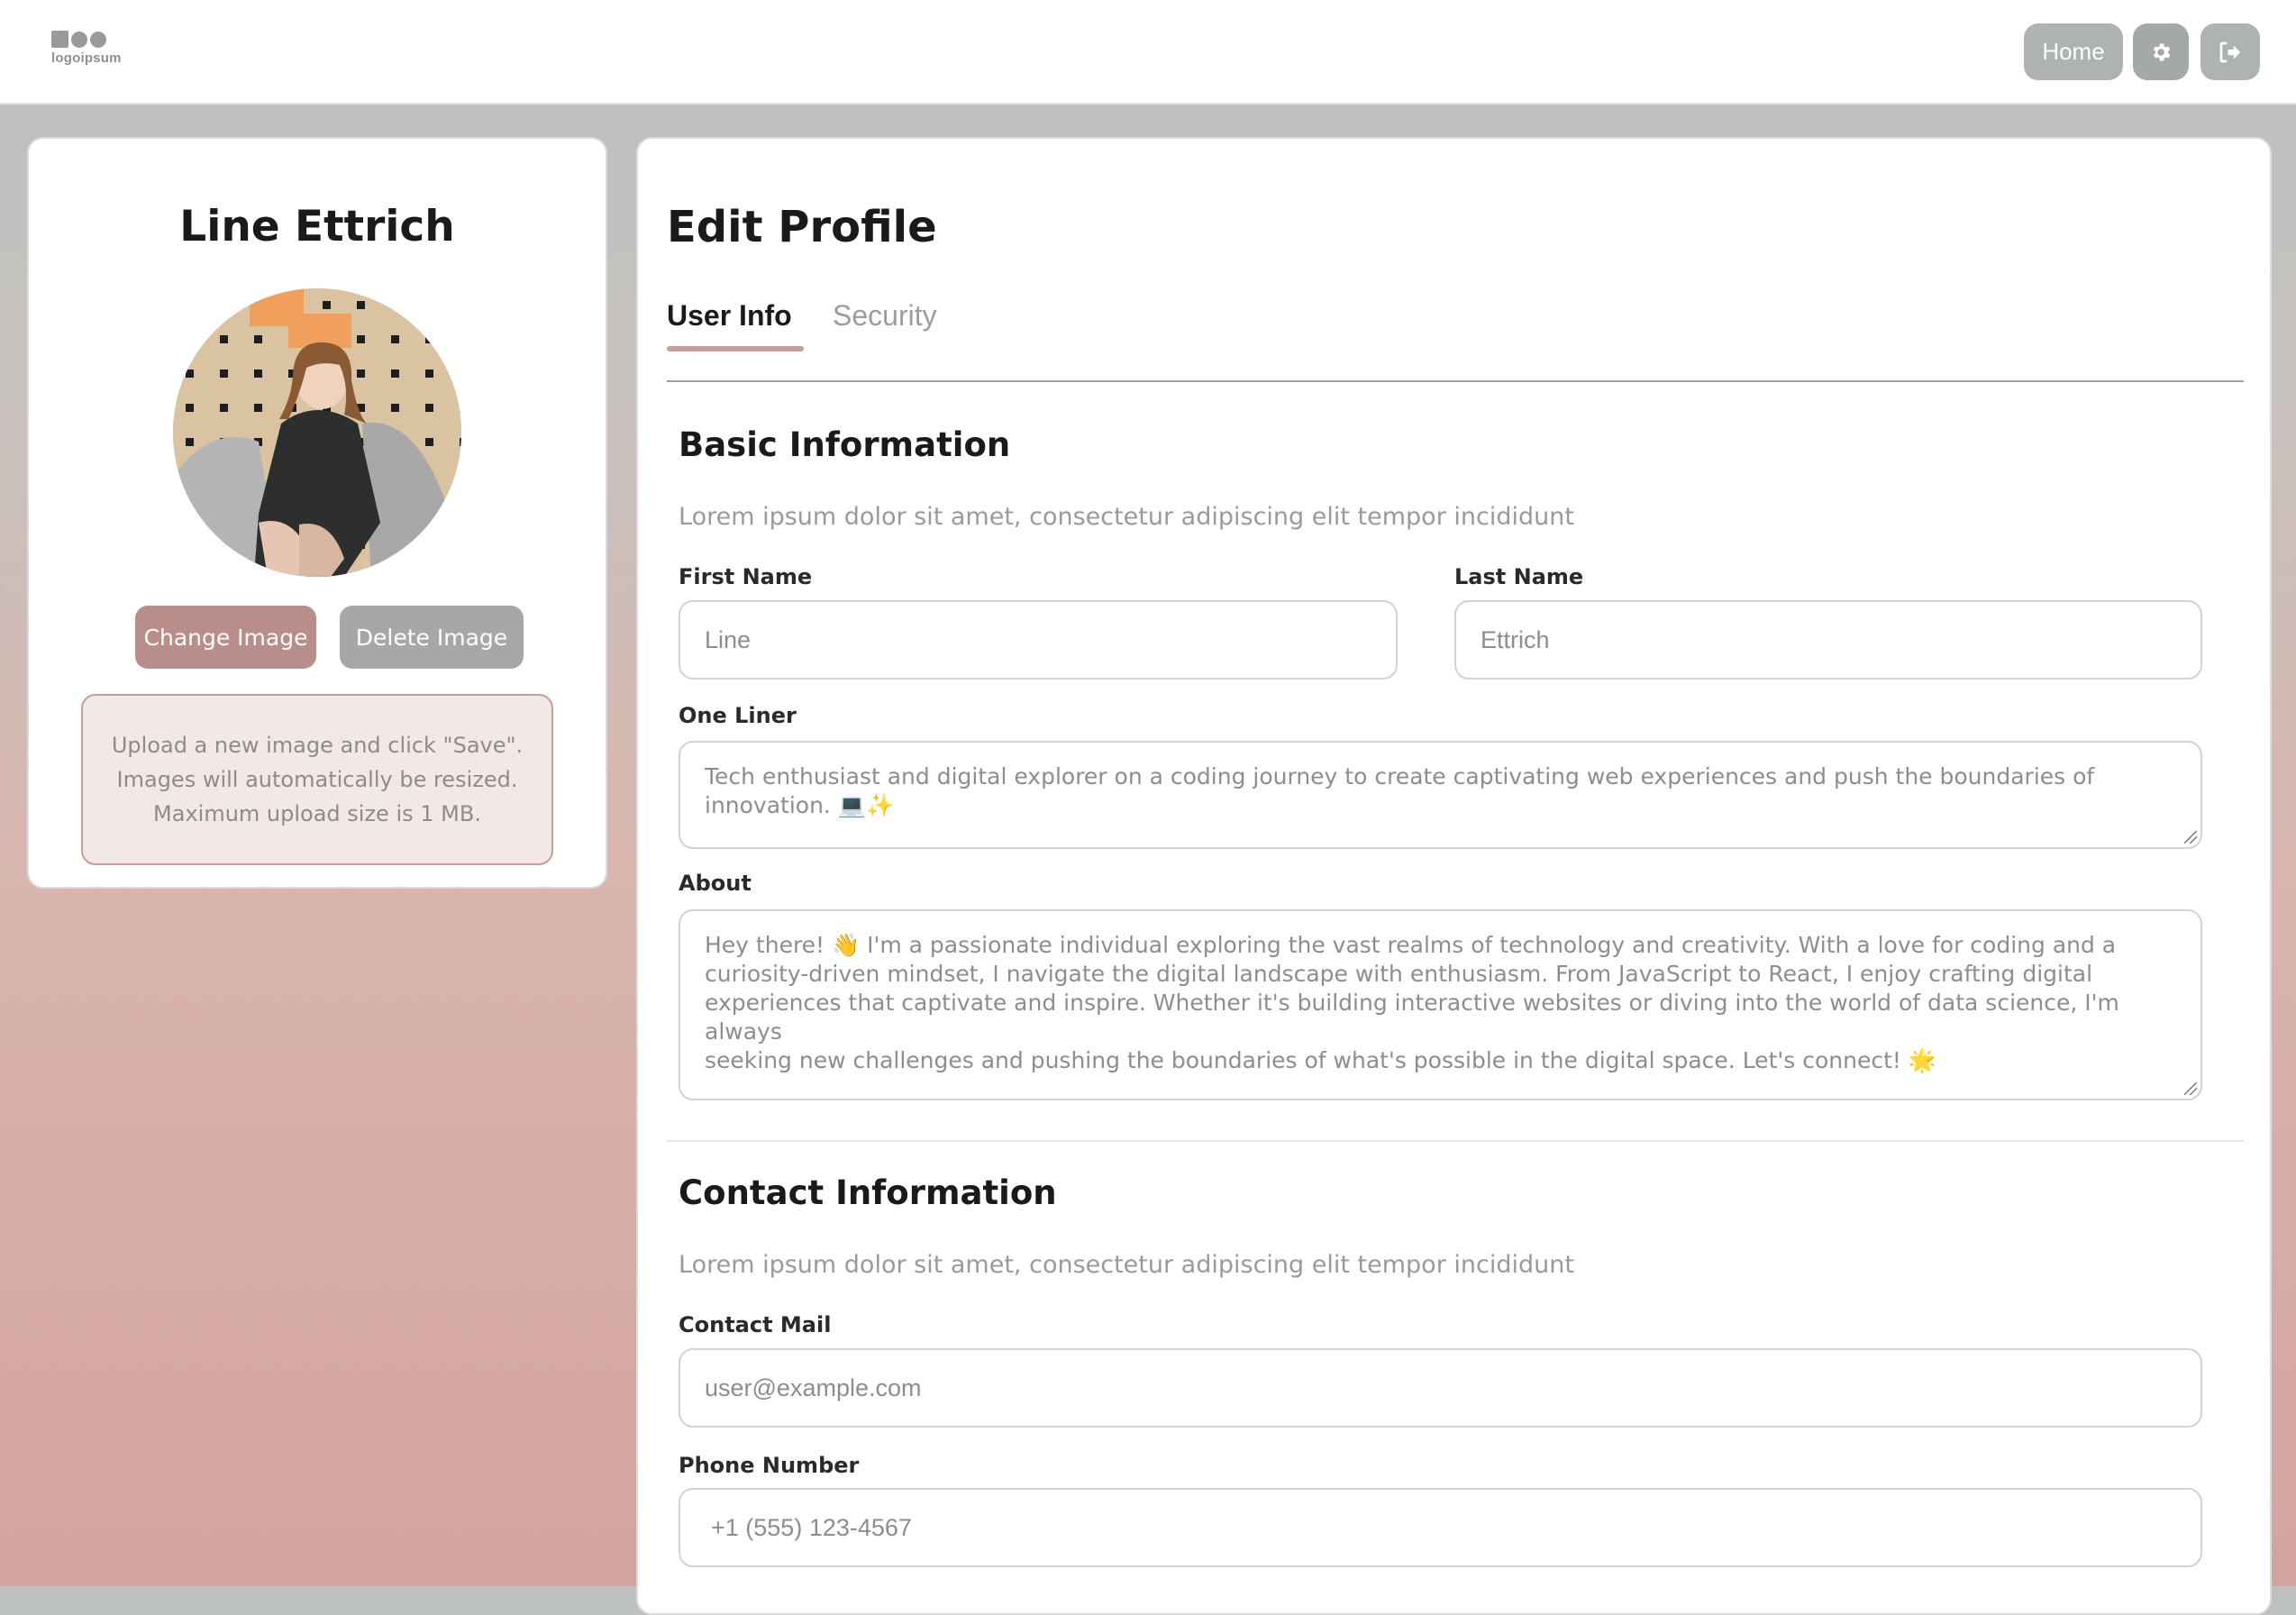  Describe the element at coordinates (1441, 1528) in the screenshot. I see `phone-number-field: +1 (555) 123-4567` at that location.